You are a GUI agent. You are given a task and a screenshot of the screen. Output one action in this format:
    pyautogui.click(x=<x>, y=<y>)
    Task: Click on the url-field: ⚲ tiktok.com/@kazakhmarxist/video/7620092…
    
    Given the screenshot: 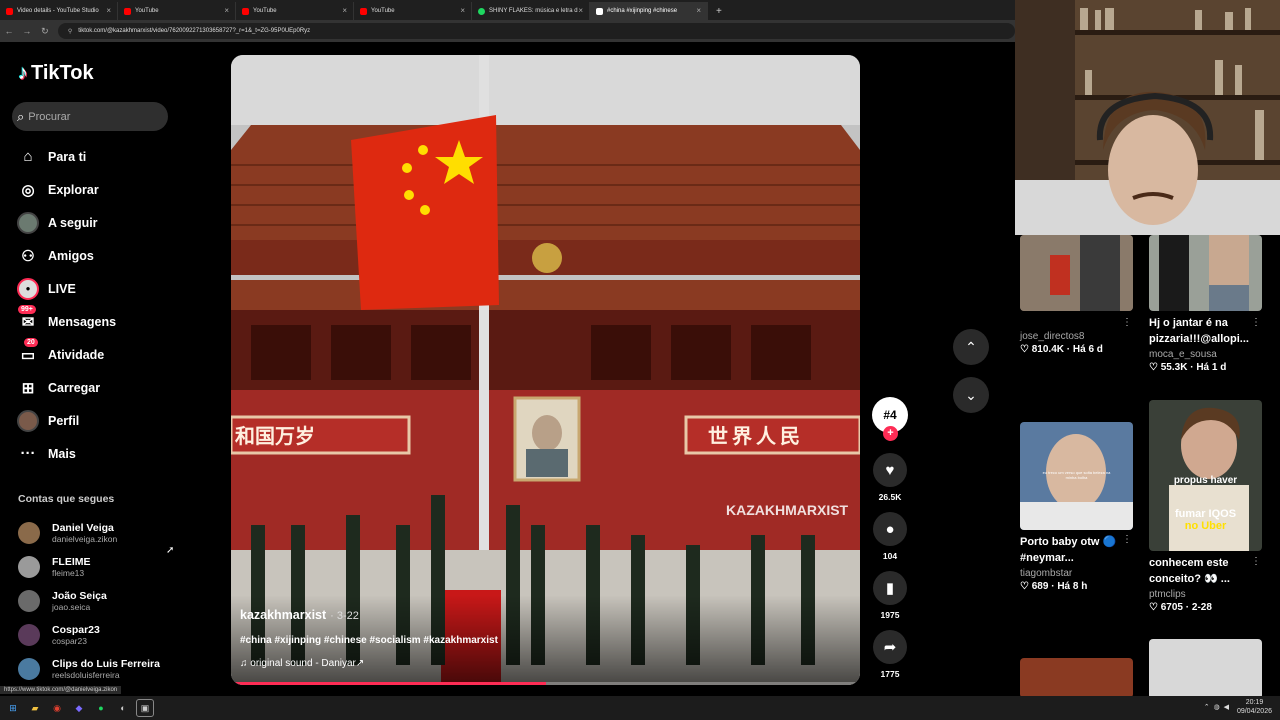 What is the action you would take?
    pyautogui.click(x=536, y=31)
    